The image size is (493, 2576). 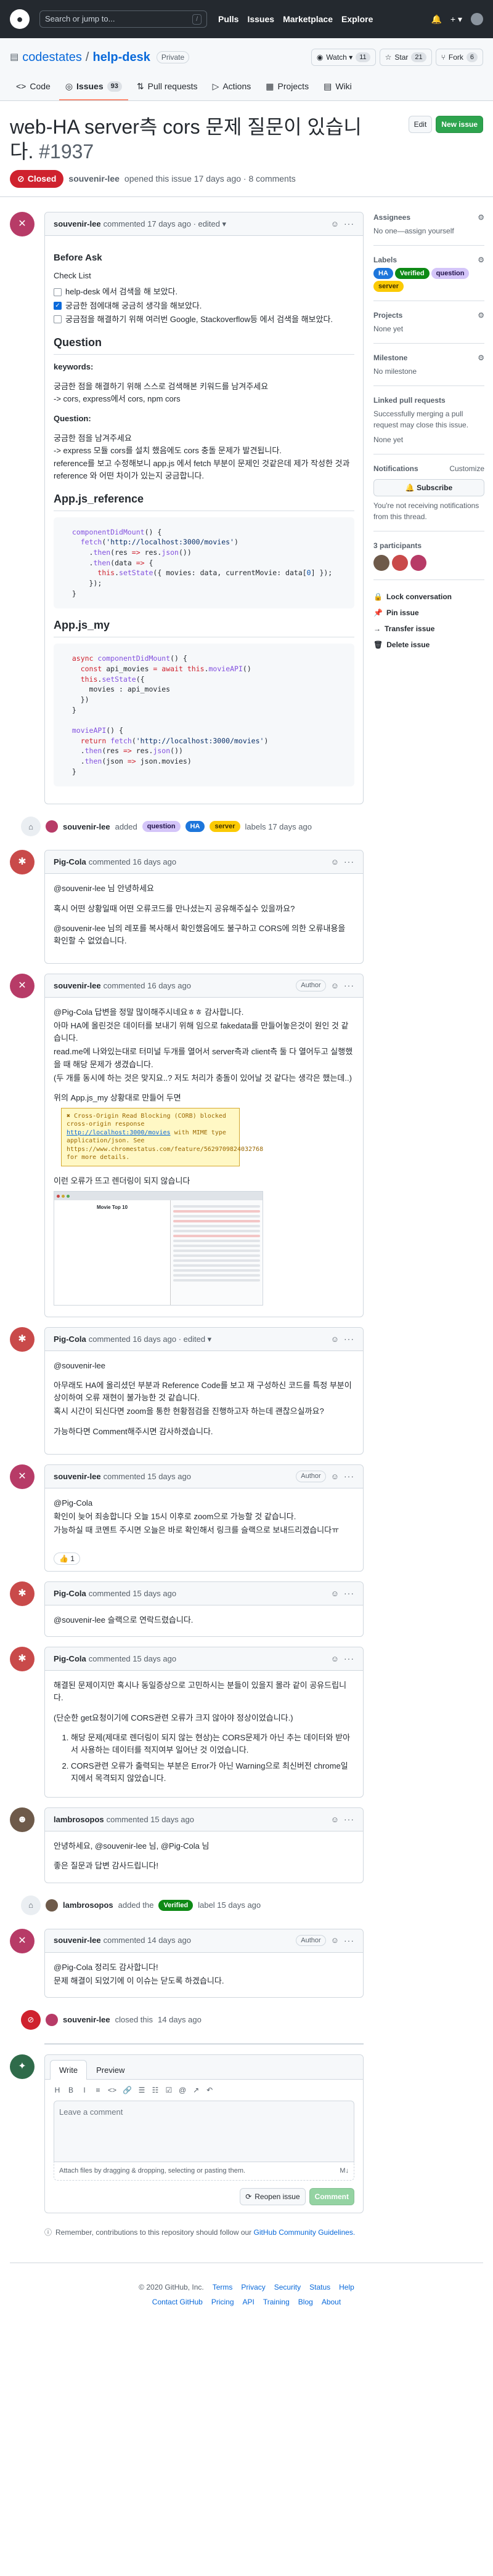 What do you see at coordinates (466, 468) in the screenshot?
I see `customize-link: Customize` at bounding box center [466, 468].